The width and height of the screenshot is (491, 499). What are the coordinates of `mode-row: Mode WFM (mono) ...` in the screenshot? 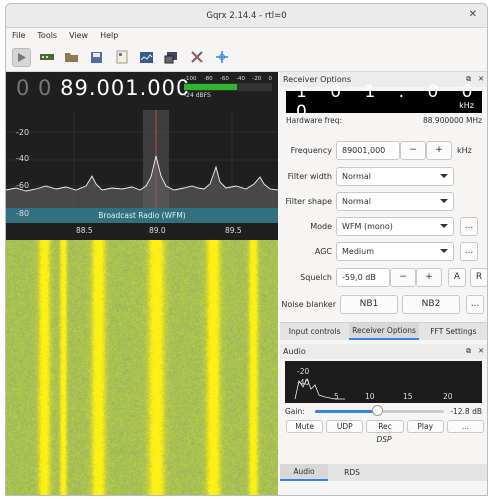 It's located at (383, 226).